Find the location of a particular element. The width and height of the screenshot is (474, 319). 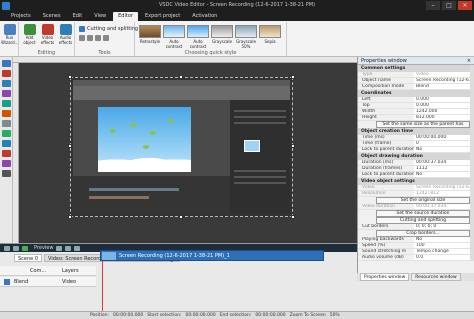

video-track-header: Blend Video is located at coordinates (48, 282).